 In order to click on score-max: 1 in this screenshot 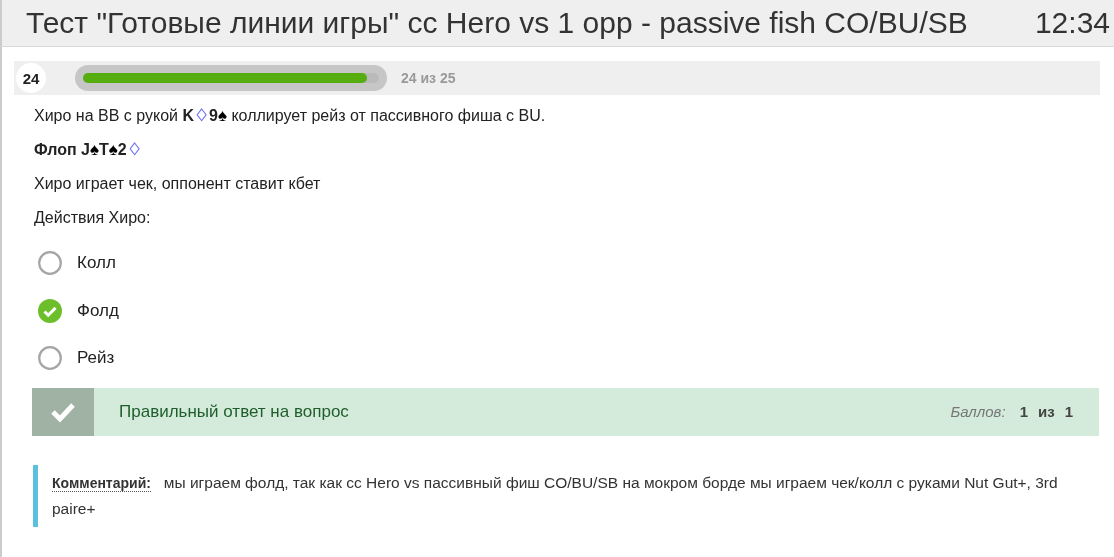, I will do `click(1068, 411)`.